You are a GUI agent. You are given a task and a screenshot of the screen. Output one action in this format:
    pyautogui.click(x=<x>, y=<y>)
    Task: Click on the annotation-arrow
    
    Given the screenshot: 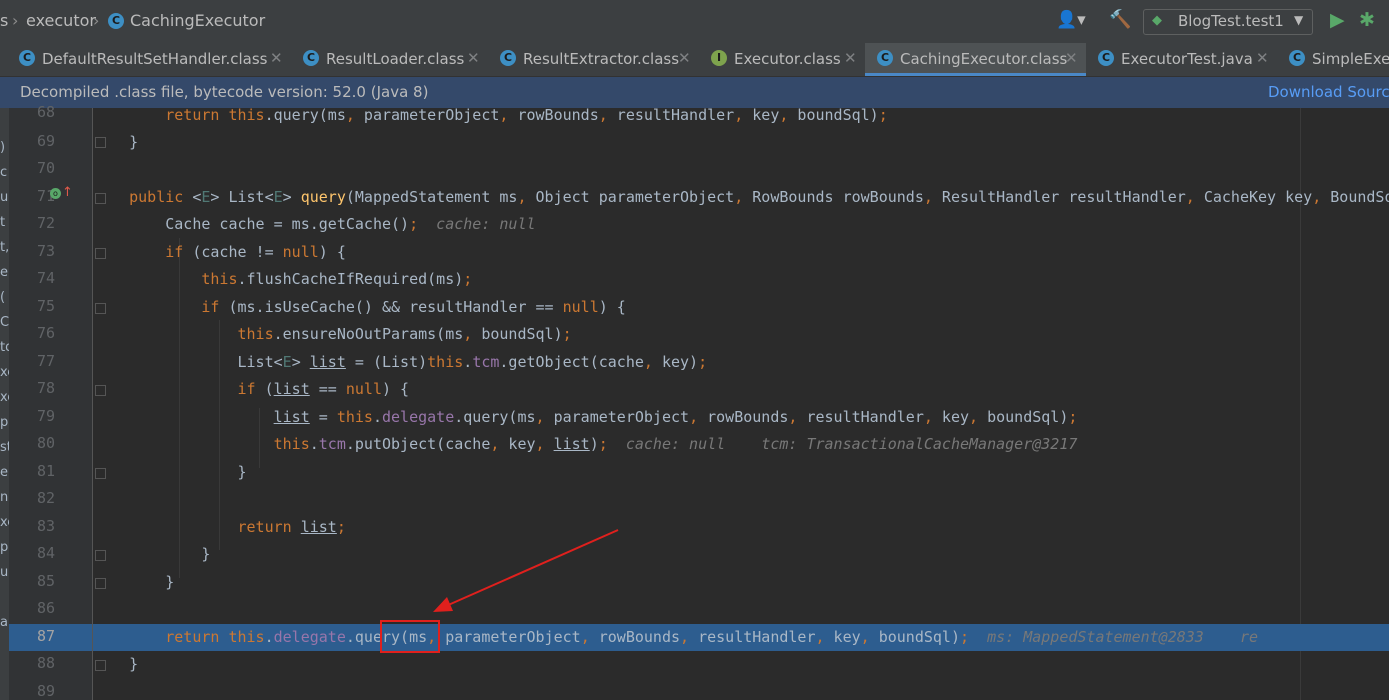 What is the action you would take?
    pyautogui.click(x=526, y=570)
    